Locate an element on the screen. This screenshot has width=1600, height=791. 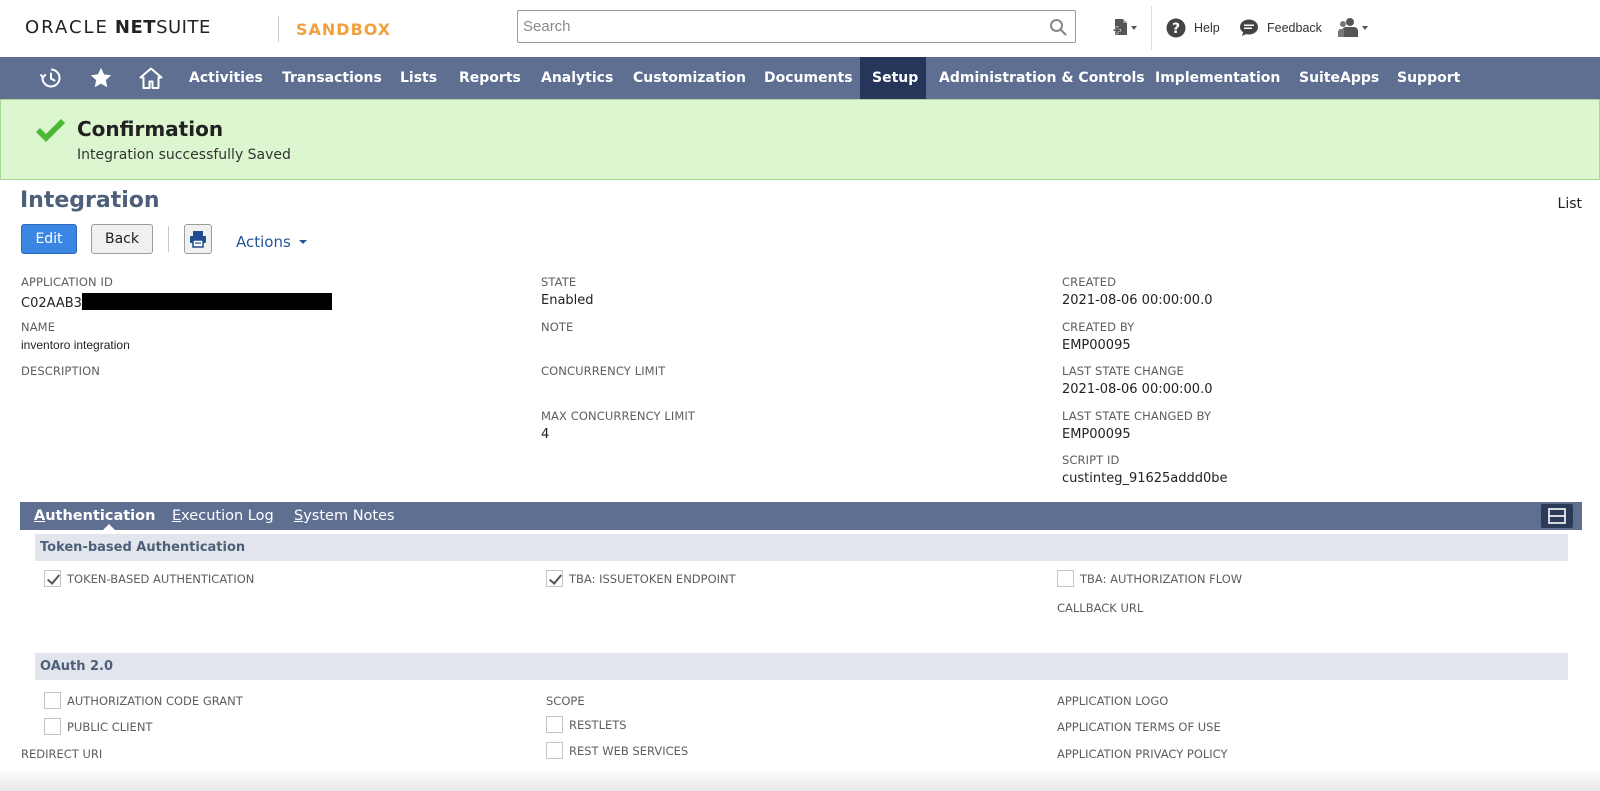
netsuite-logo: ORACLE NETSUITE is located at coordinates (118, 27).